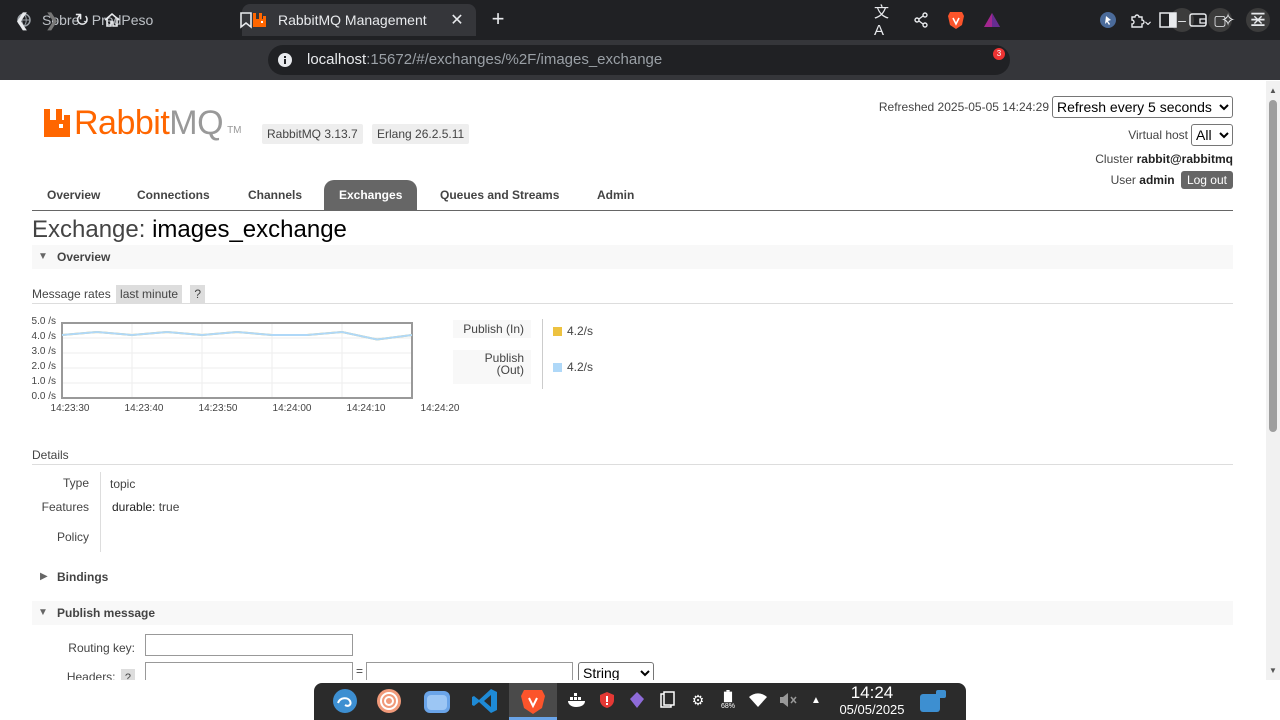 The image size is (1280, 720). What do you see at coordinates (632, 577) in the screenshot?
I see `bindings-section-header: ▶ Bindings` at bounding box center [632, 577].